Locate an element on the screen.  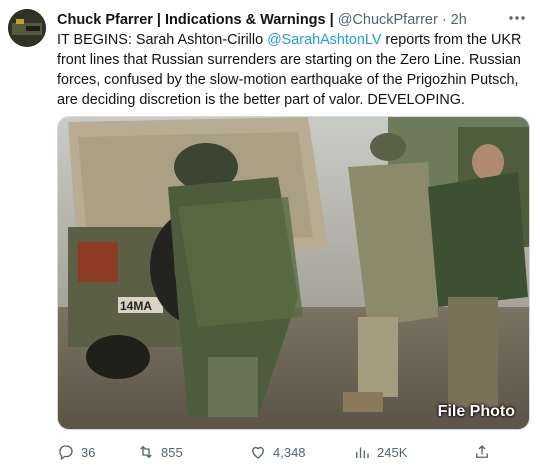
share-icon is located at coordinates (482, 451).